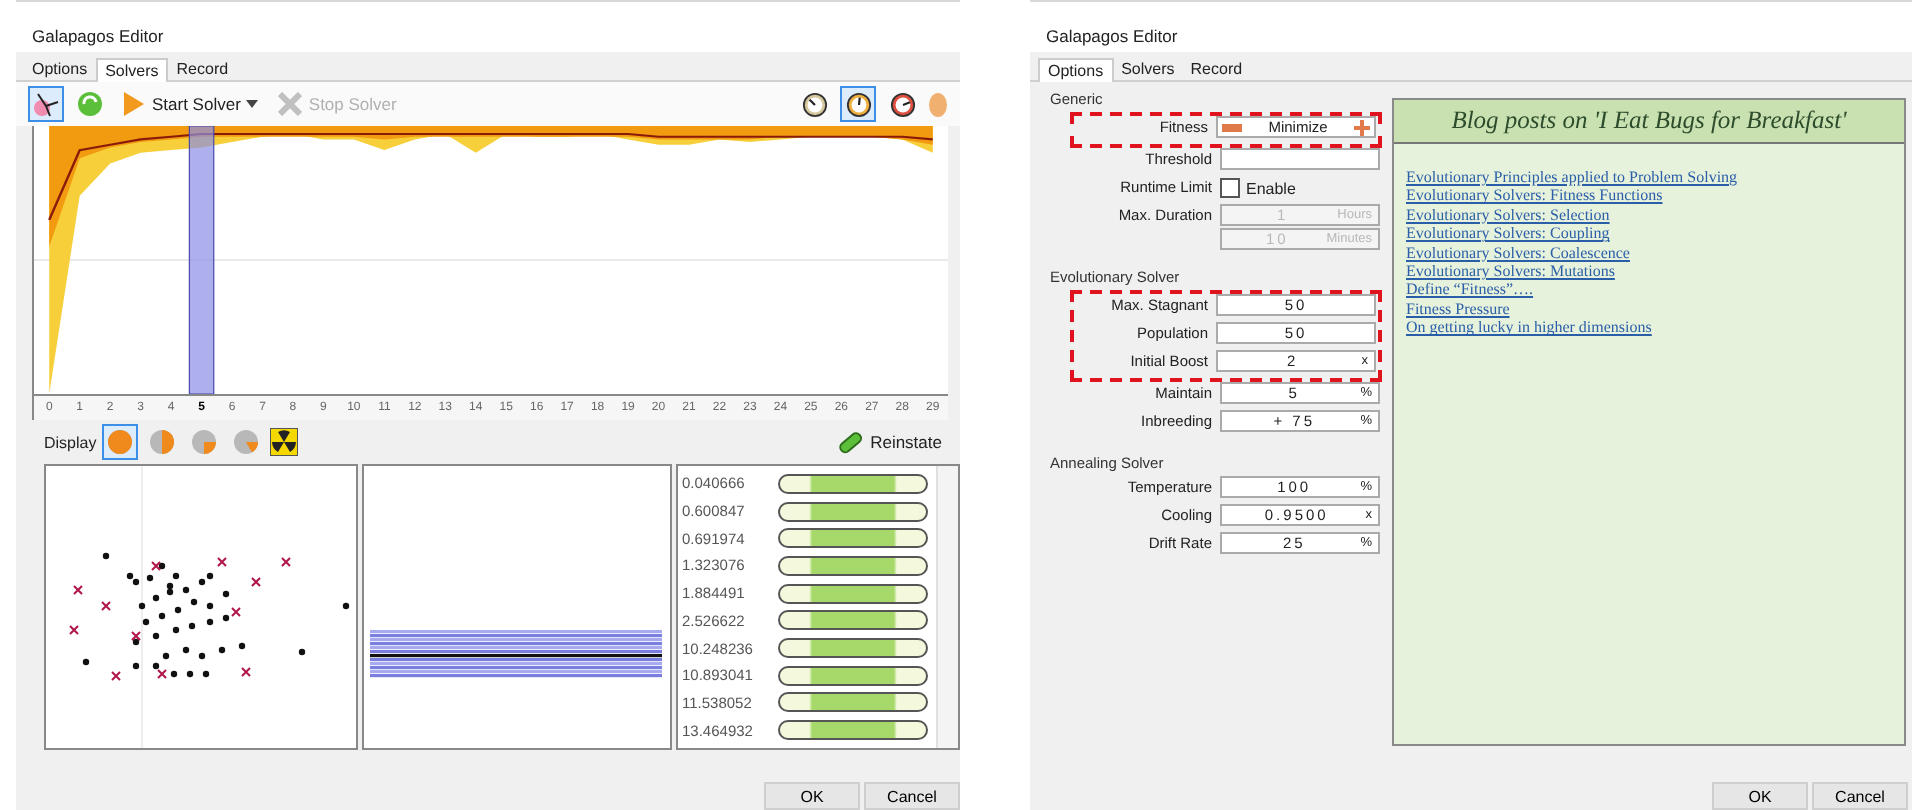 The width and height of the screenshot is (1928, 810). Describe the element at coordinates (1649, 271) in the screenshot. I see `blog-link: Evolutionary Solvers: Mutations` at that location.